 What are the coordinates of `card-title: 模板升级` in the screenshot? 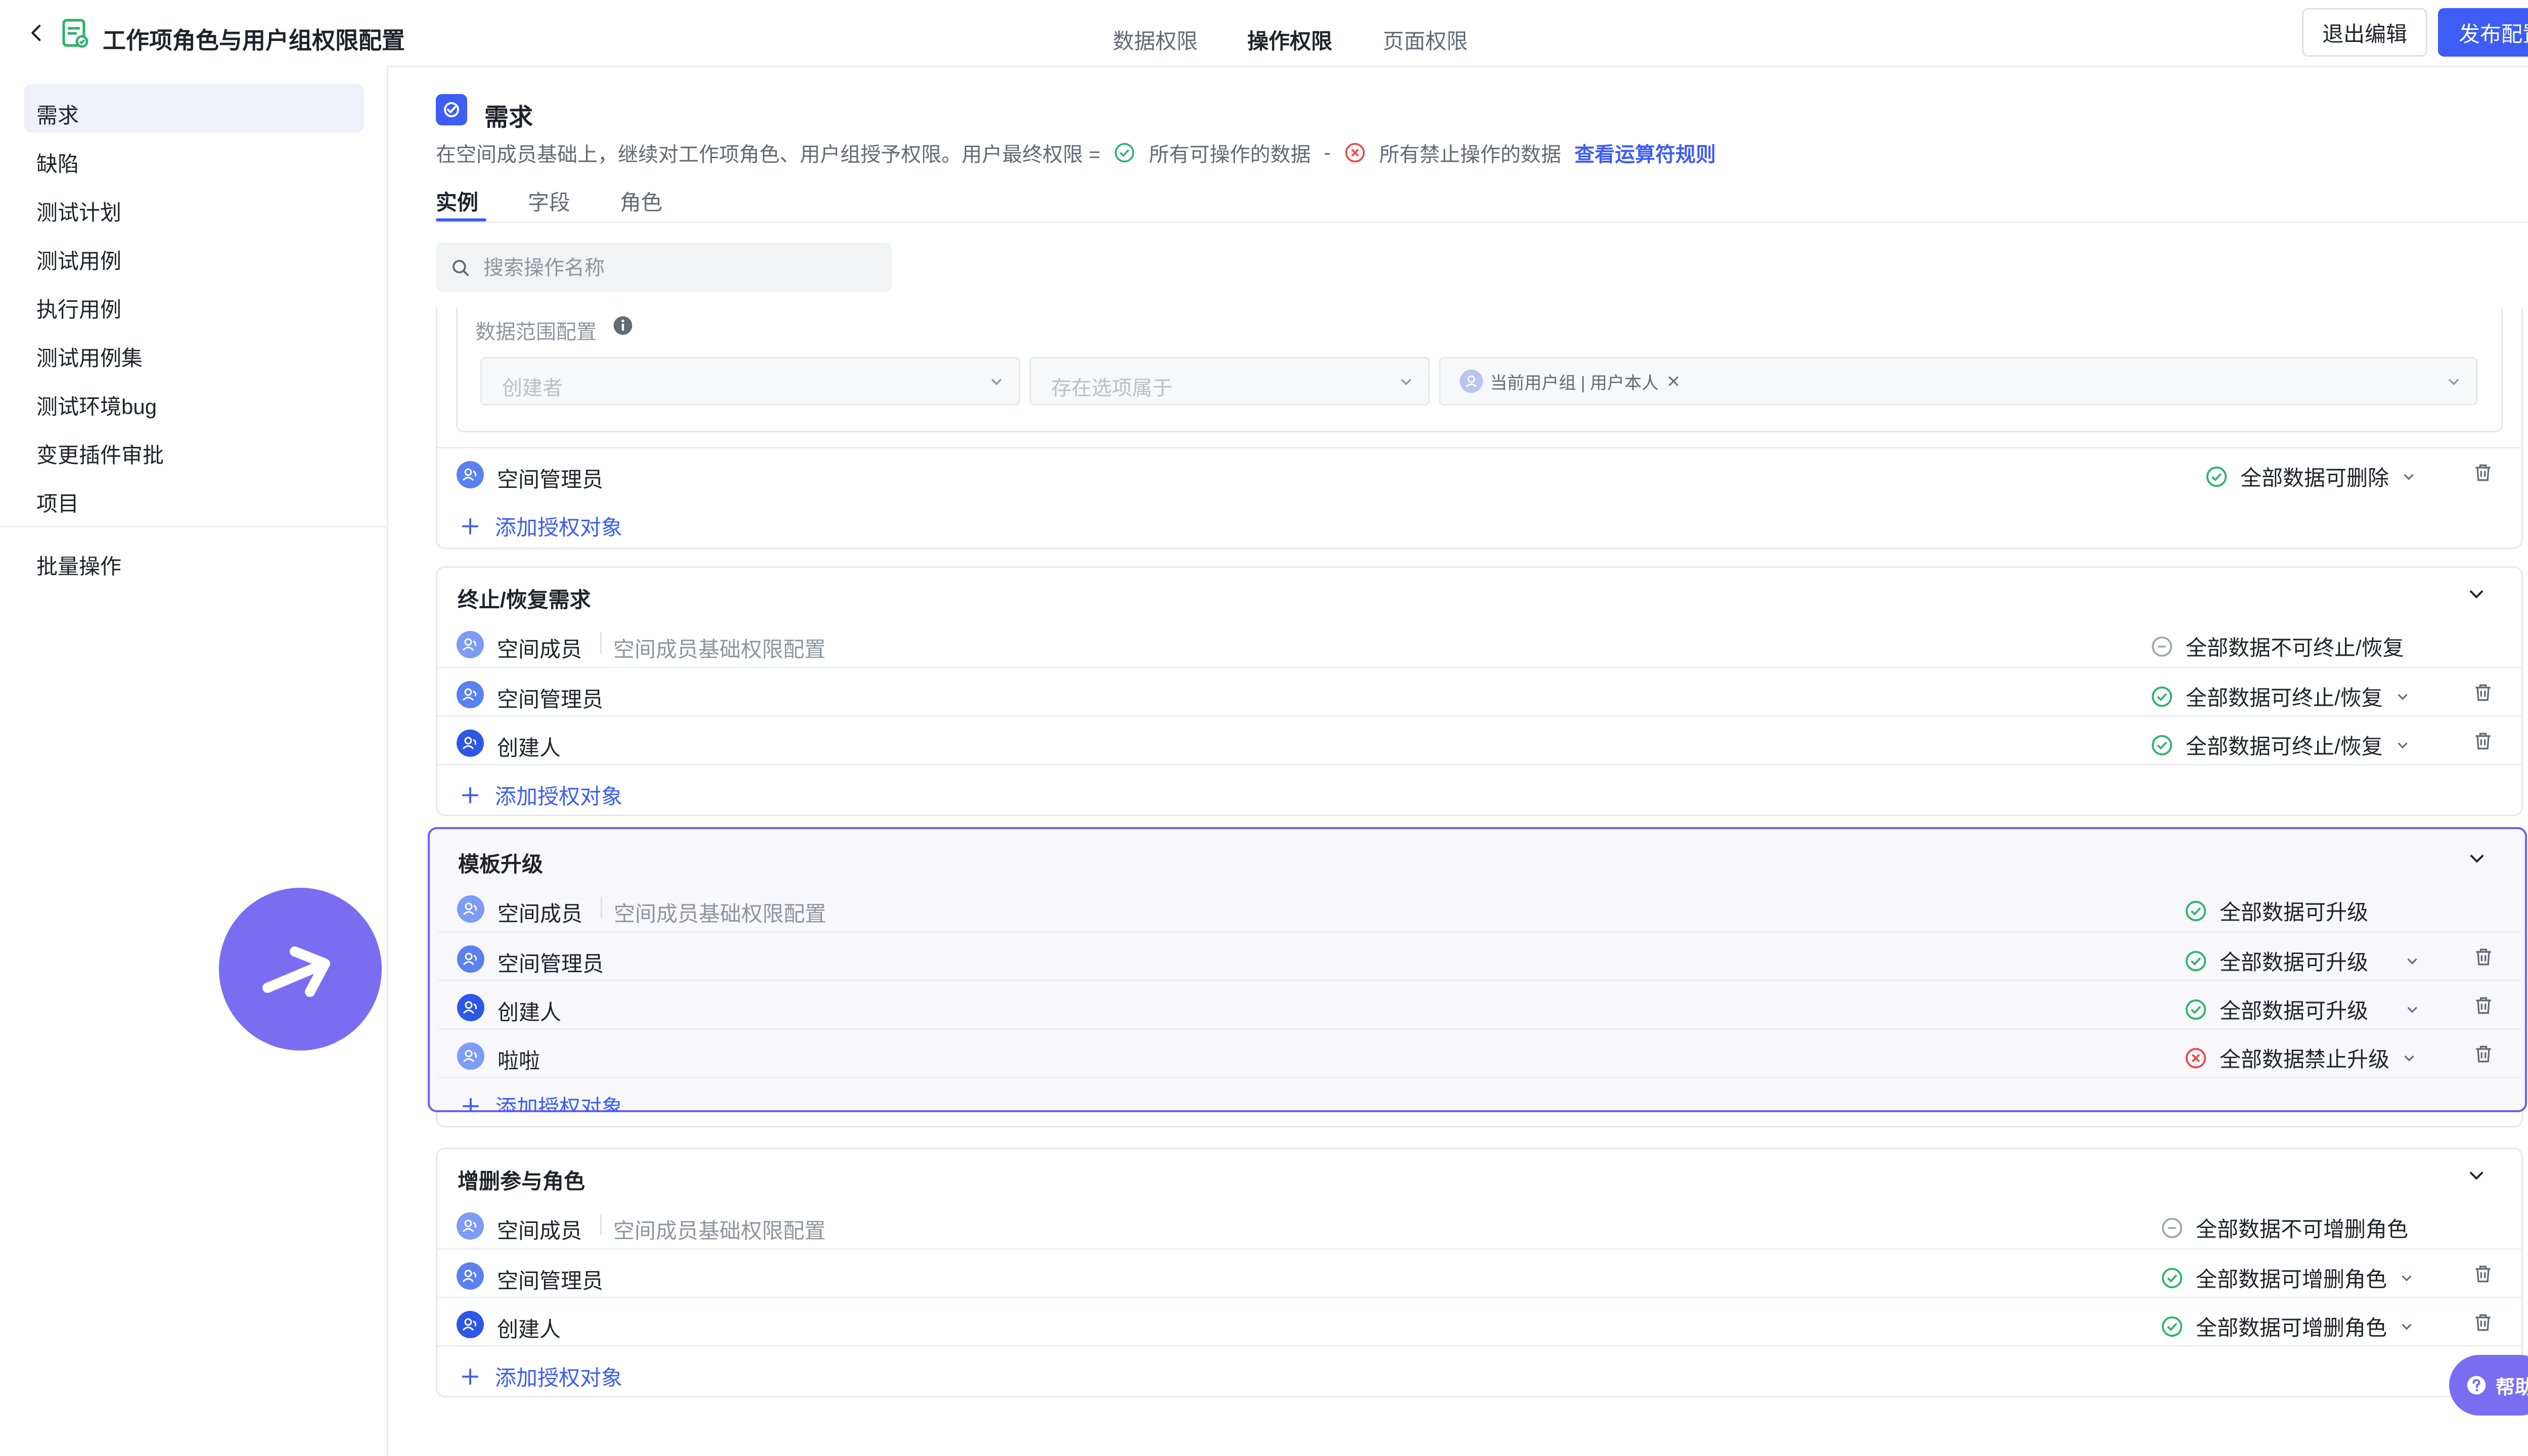 It's located at (501, 864).